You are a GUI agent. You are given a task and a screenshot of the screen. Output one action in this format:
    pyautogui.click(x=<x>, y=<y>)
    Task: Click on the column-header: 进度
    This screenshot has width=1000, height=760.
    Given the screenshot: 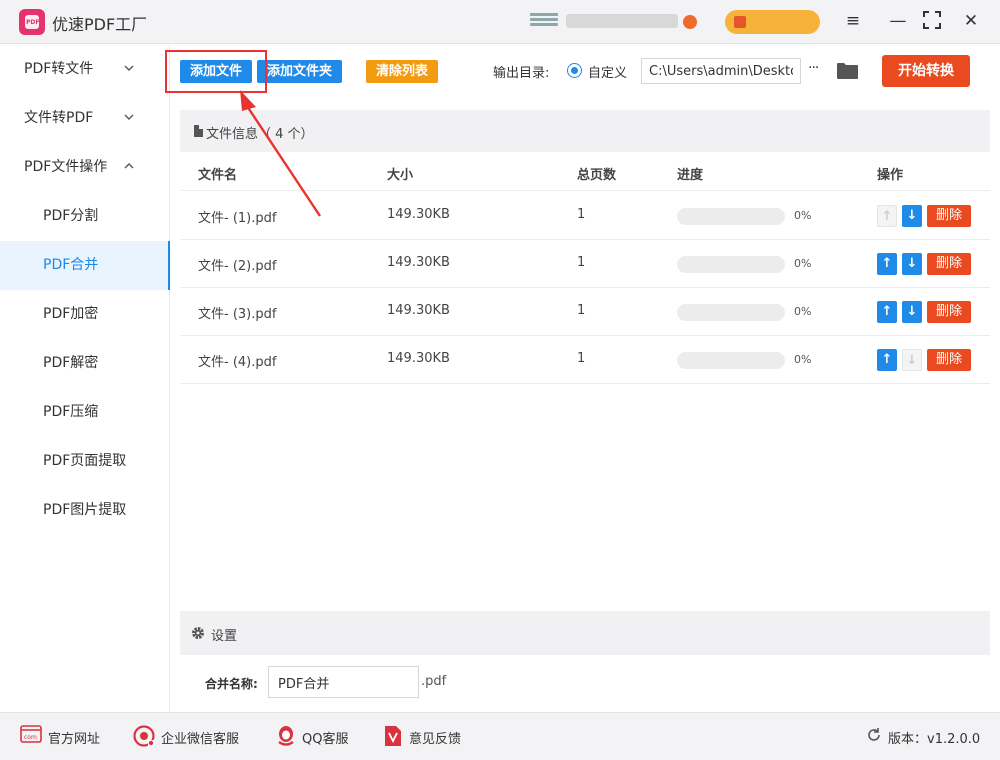 What is the action you would take?
    pyautogui.click(x=690, y=175)
    